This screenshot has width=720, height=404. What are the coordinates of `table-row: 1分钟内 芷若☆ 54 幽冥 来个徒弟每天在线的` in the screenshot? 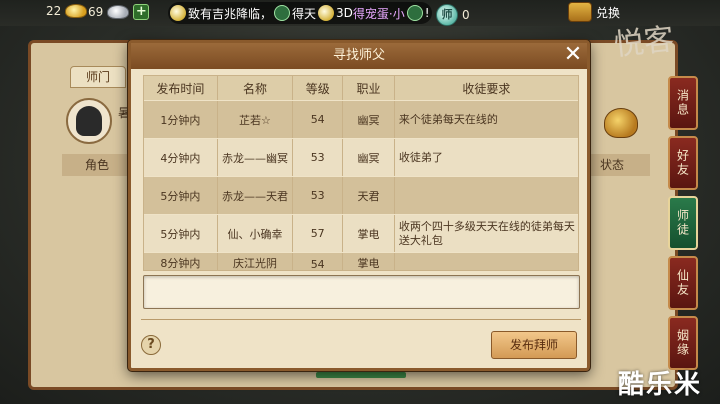 It's located at (361, 119).